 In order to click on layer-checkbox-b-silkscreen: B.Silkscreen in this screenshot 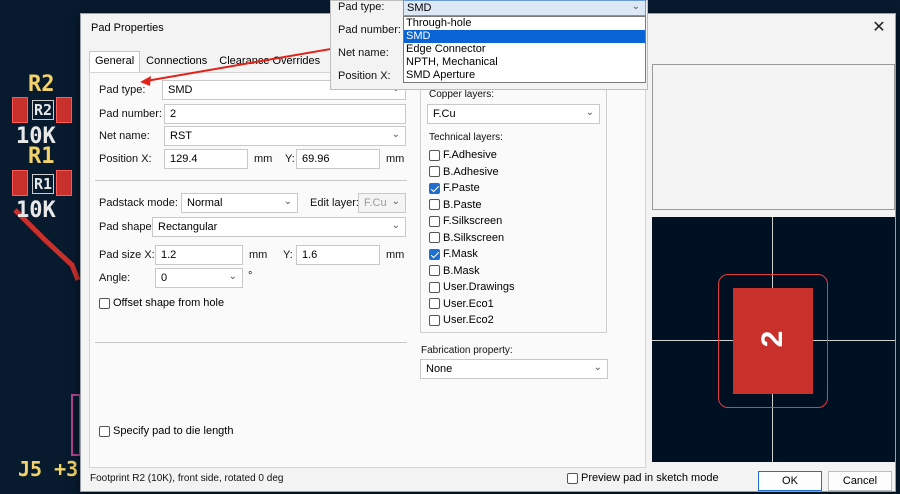, I will do `click(466, 238)`.